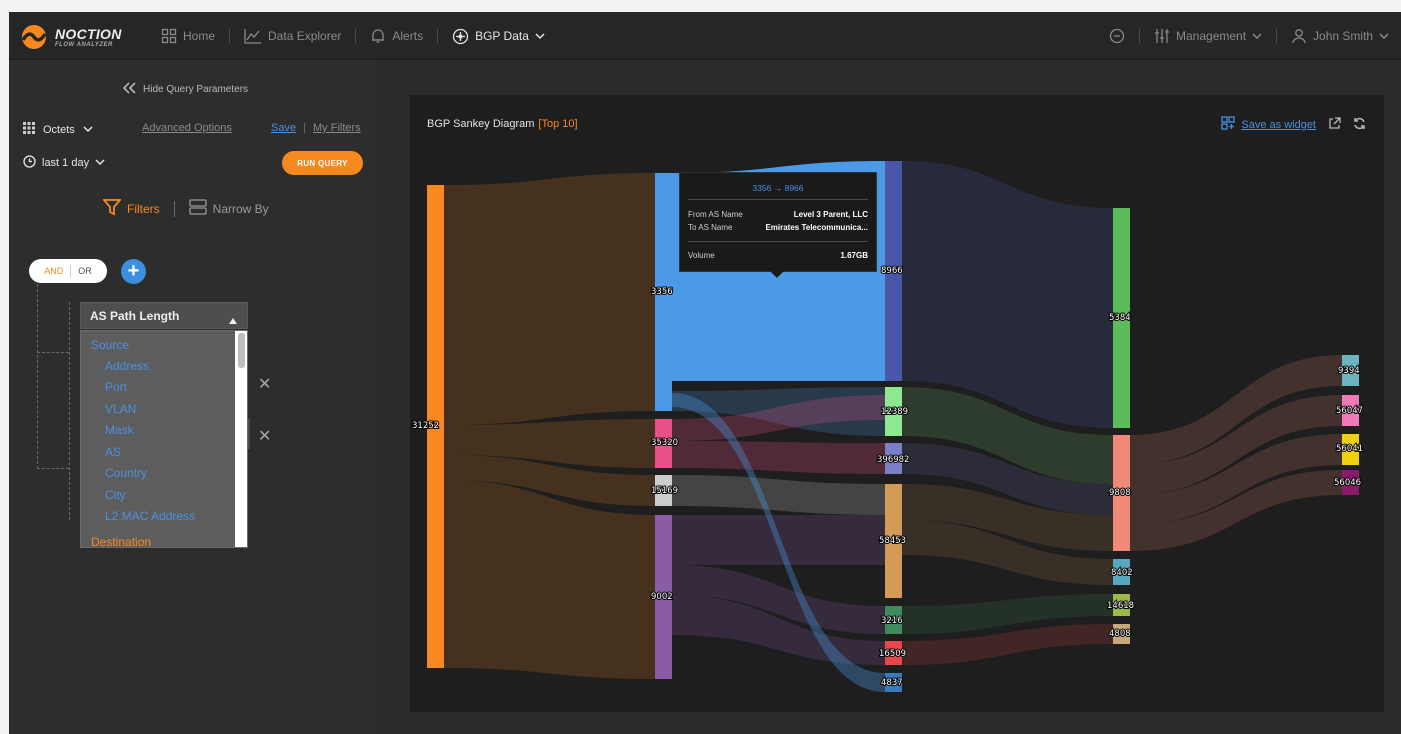 Image resolution: width=1401 pixels, height=734 pixels. What do you see at coordinates (119, 430) in the screenshot?
I see `option-mask: Mask` at bounding box center [119, 430].